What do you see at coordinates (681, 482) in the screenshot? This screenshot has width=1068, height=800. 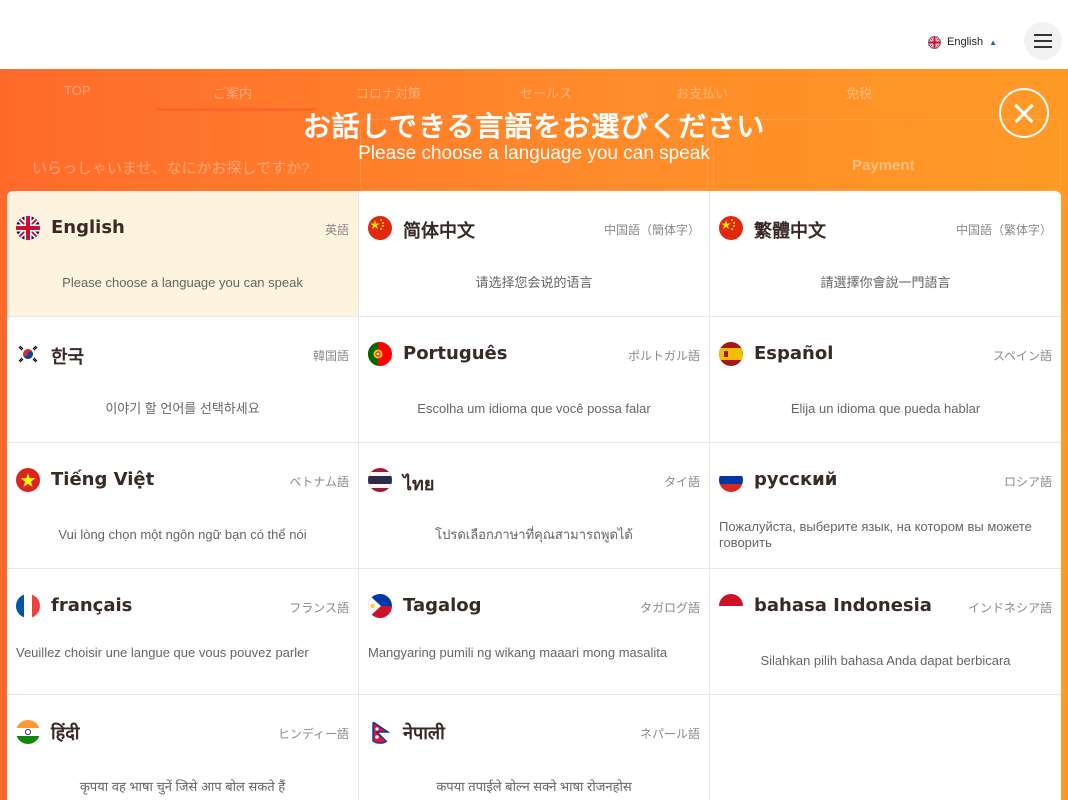 I see `language-name-ja: タイ語` at bounding box center [681, 482].